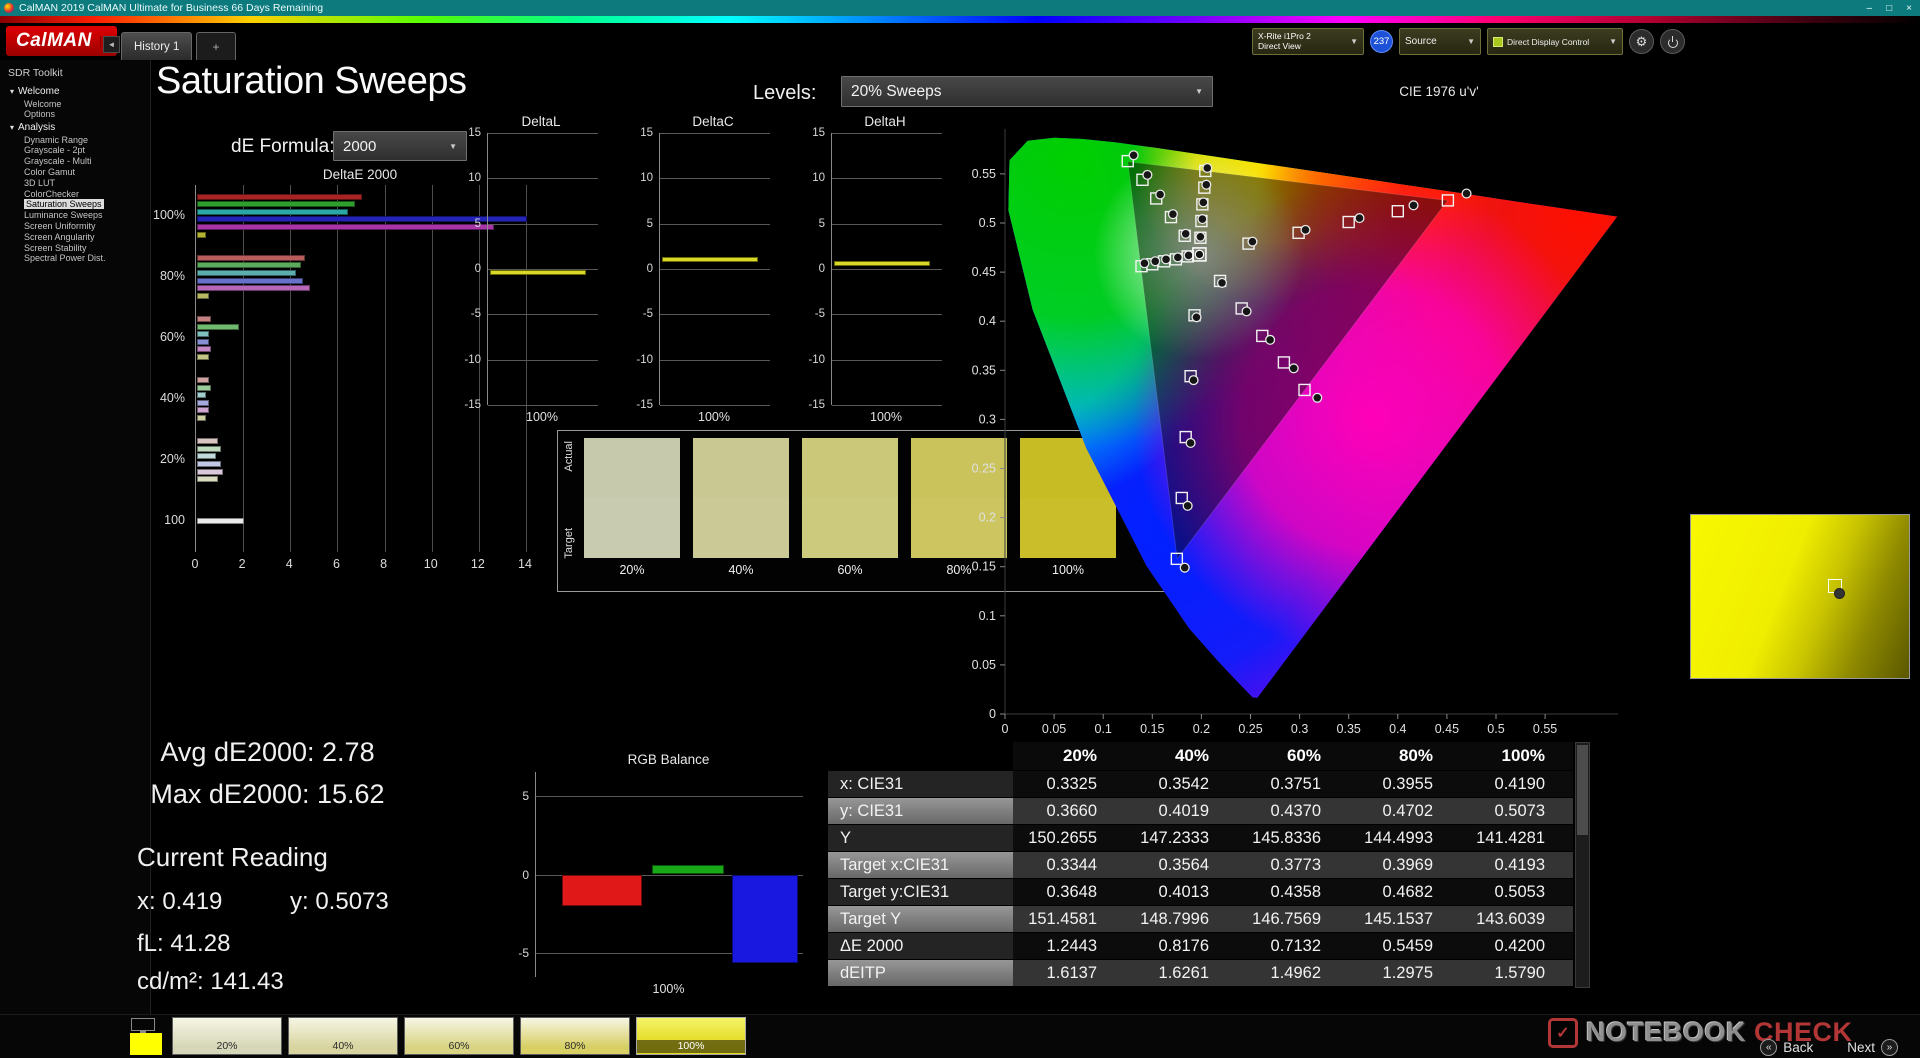 The image size is (1920, 1058). What do you see at coordinates (984, 567) in the screenshot?
I see `y-tick-label: 0.15` at bounding box center [984, 567].